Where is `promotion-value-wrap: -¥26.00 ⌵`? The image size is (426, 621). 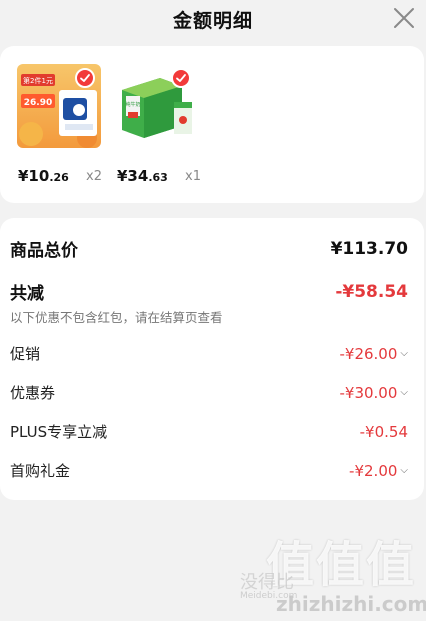
promotion-value-wrap: -¥26.00 ⌵ is located at coordinates (374, 354).